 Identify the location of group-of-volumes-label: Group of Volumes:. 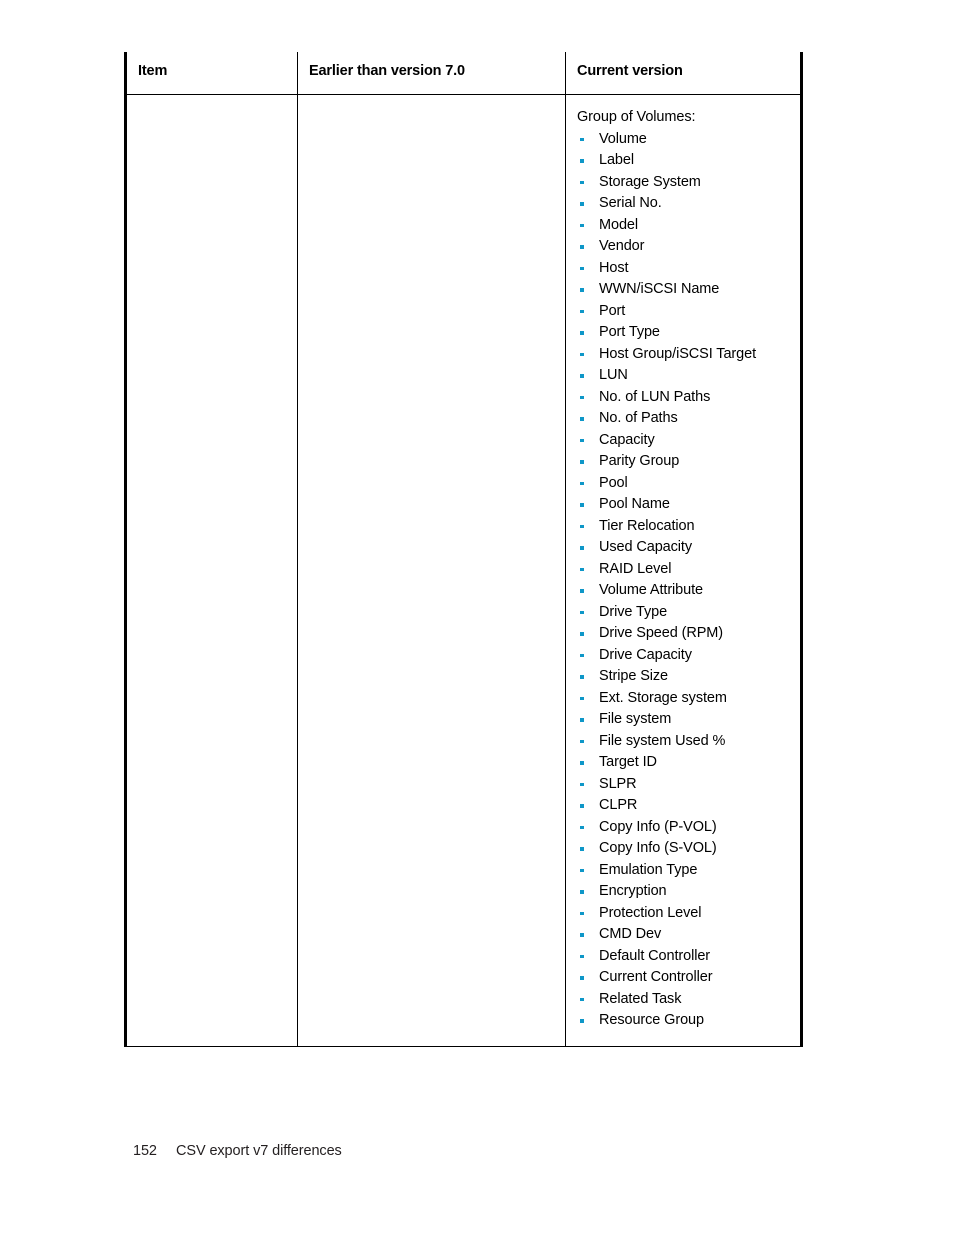
(636, 117).